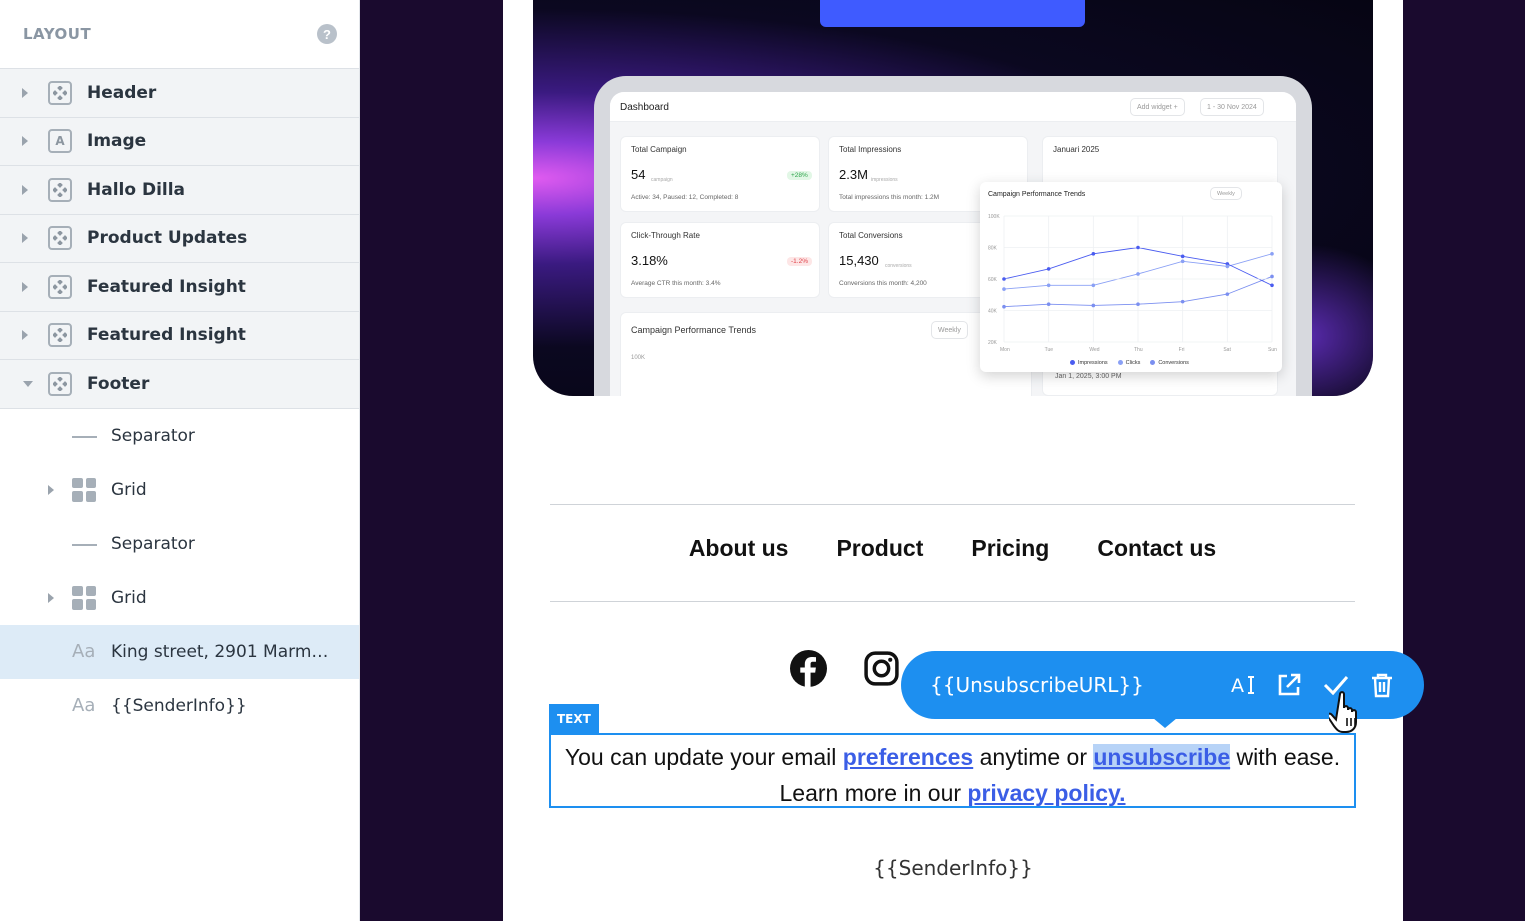  What do you see at coordinates (1242, 685) in the screenshot?
I see `text-format-icon: A` at bounding box center [1242, 685].